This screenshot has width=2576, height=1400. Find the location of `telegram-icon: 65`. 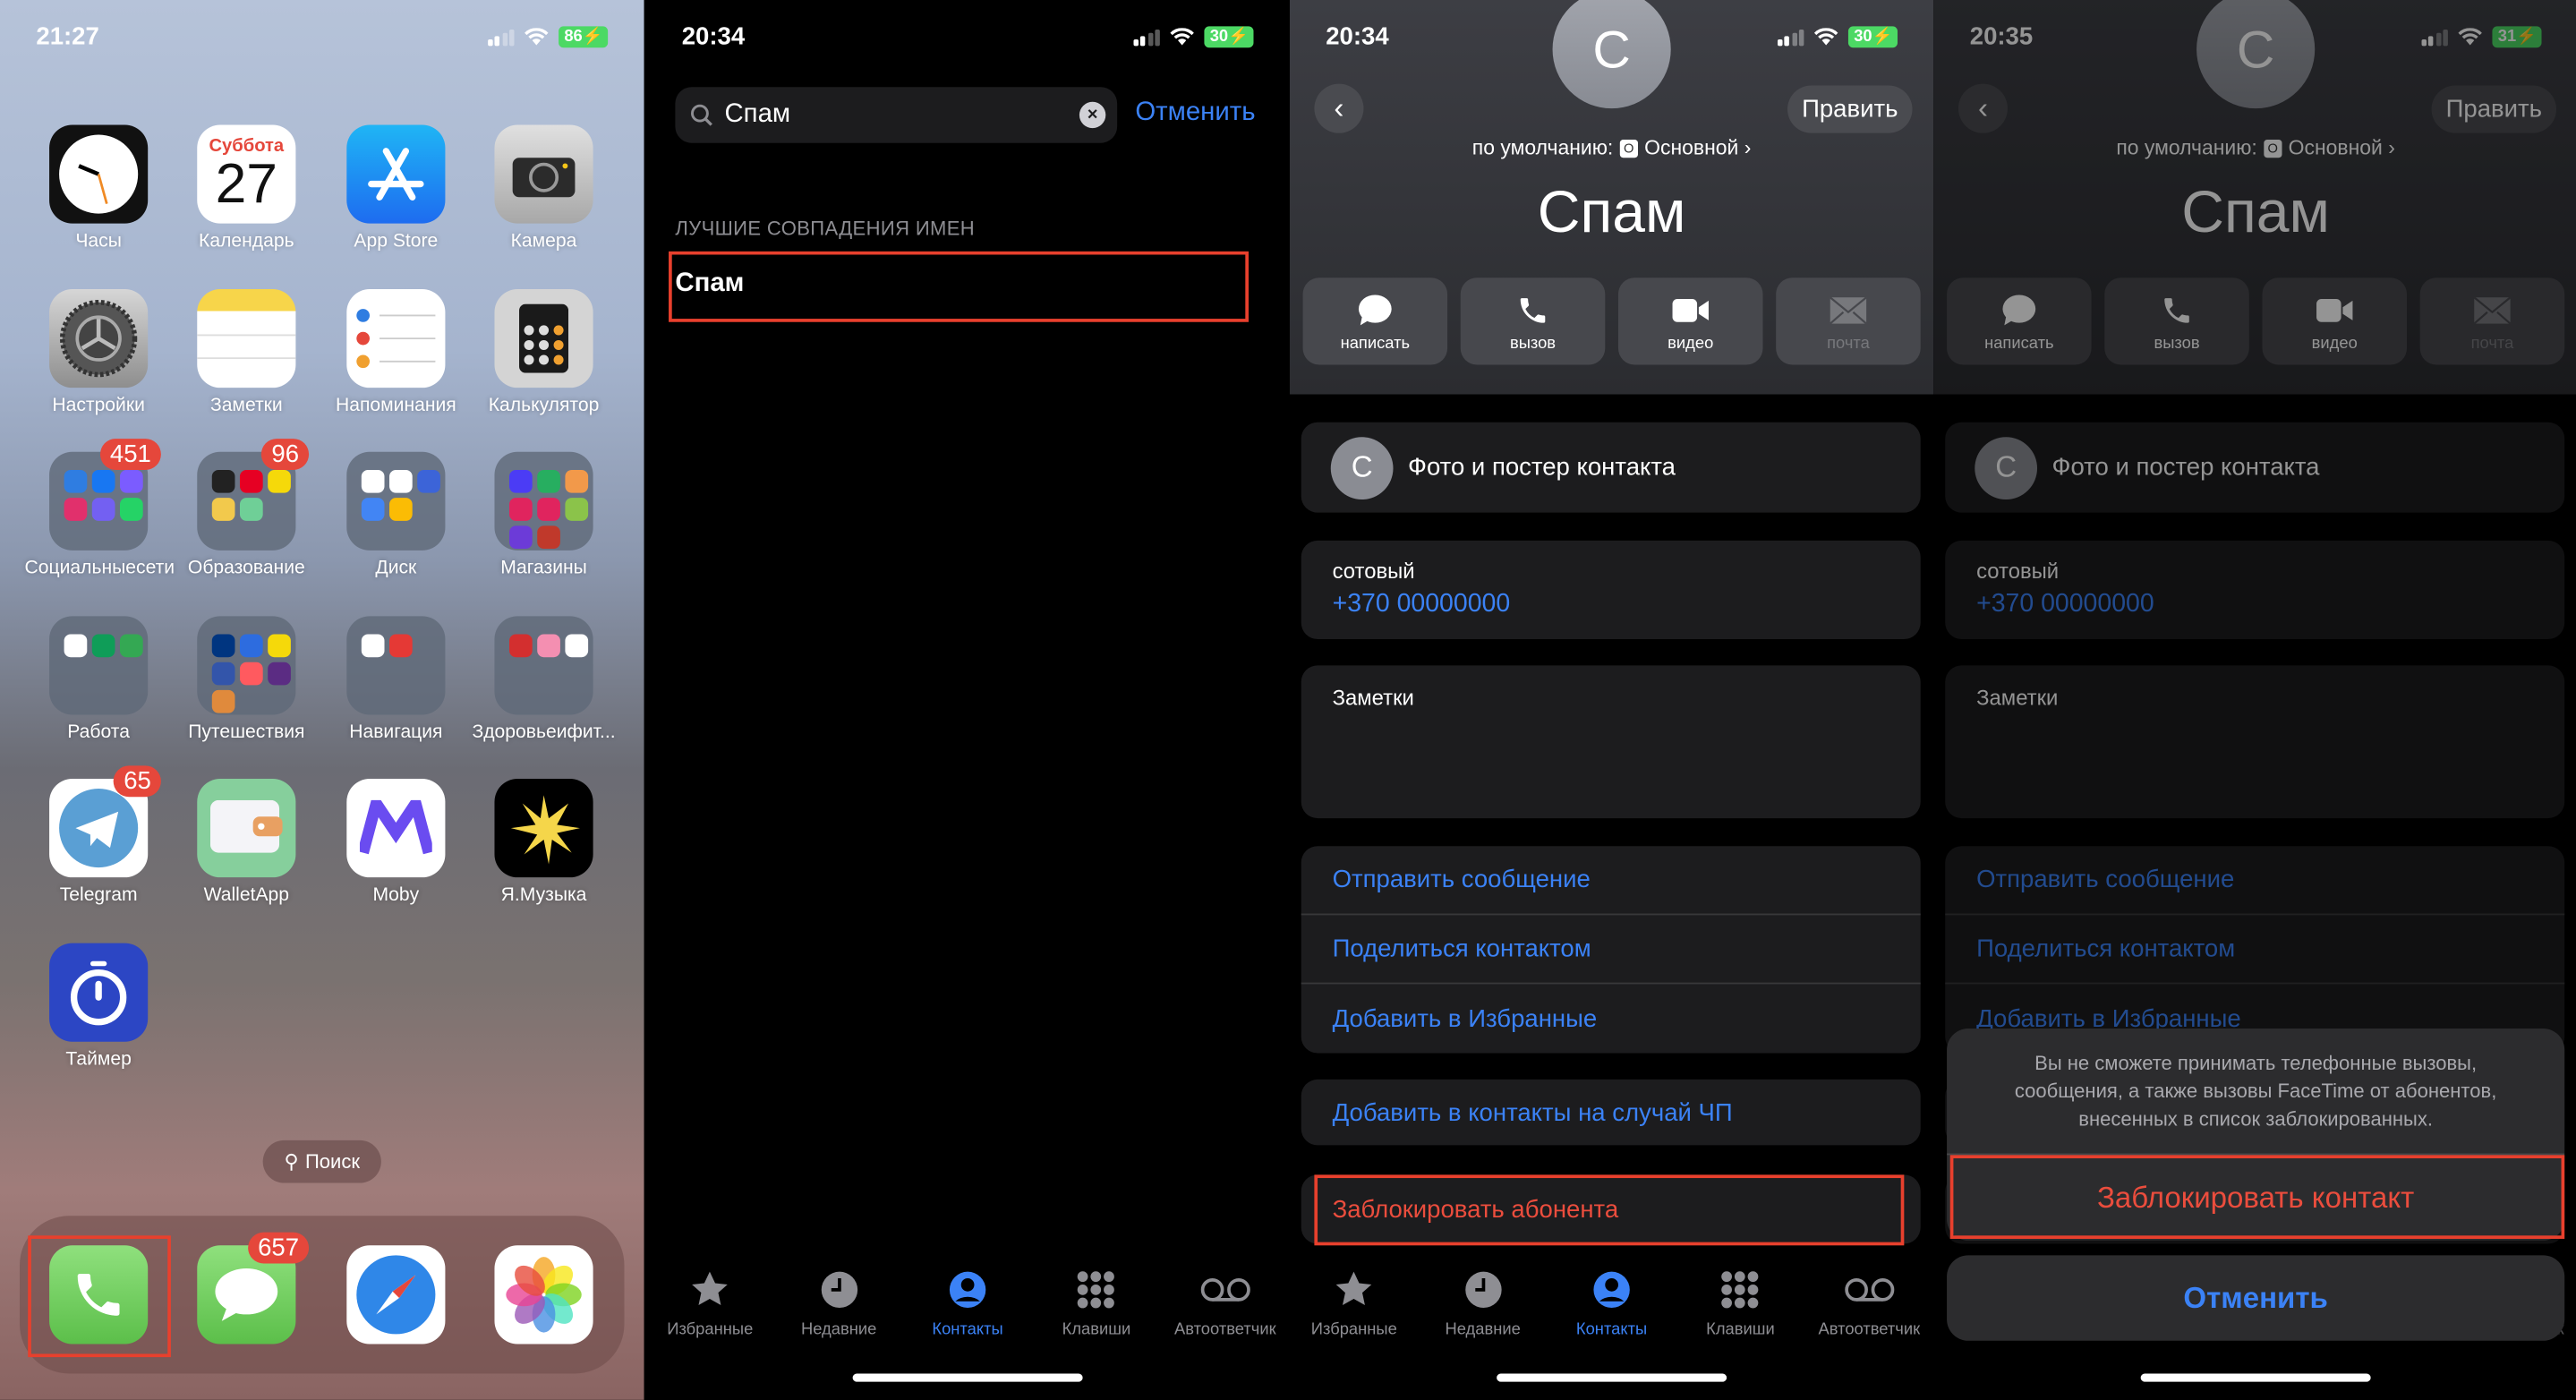

telegram-icon: 65 is located at coordinates (105, 822).